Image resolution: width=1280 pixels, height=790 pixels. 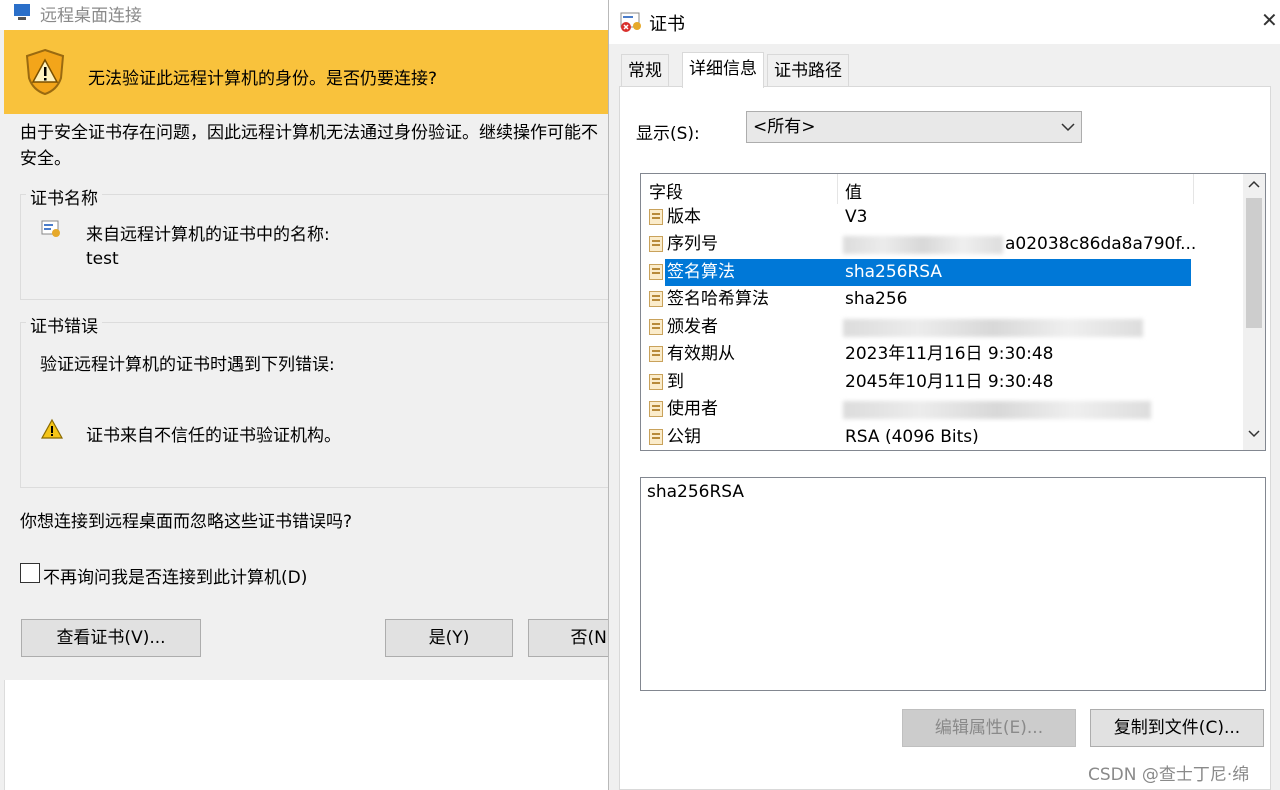 What do you see at coordinates (1269, 20) in the screenshot?
I see `close-icon: ✕` at bounding box center [1269, 20].